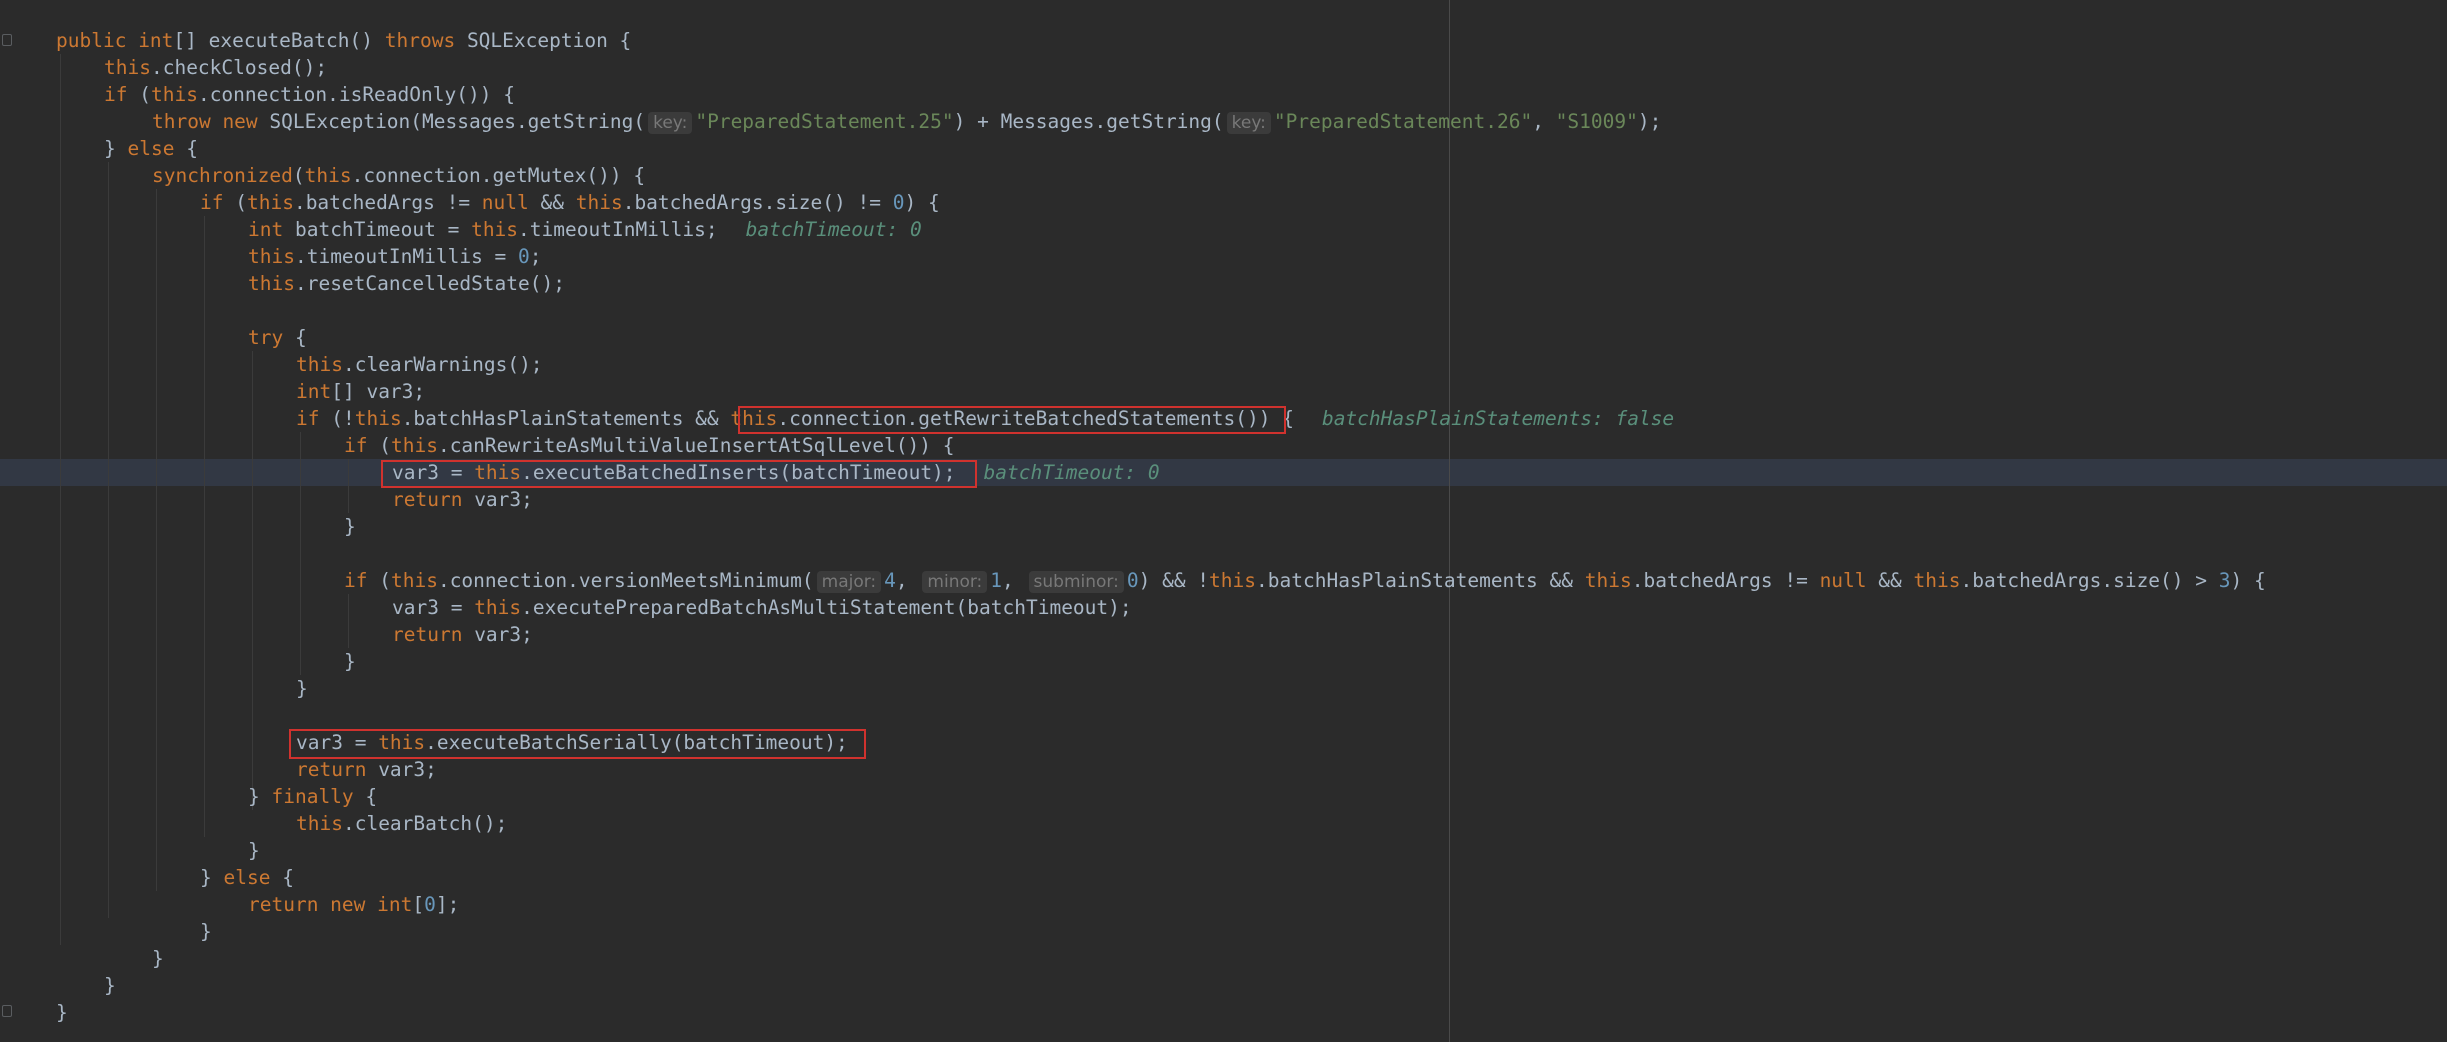 The height and width of the screenshot is (1042, 2447). What do you see at coordinates (429, 283) in the screenshot?
I see `code-token: .resetCancelledState();` at bounding box center [429, 283].